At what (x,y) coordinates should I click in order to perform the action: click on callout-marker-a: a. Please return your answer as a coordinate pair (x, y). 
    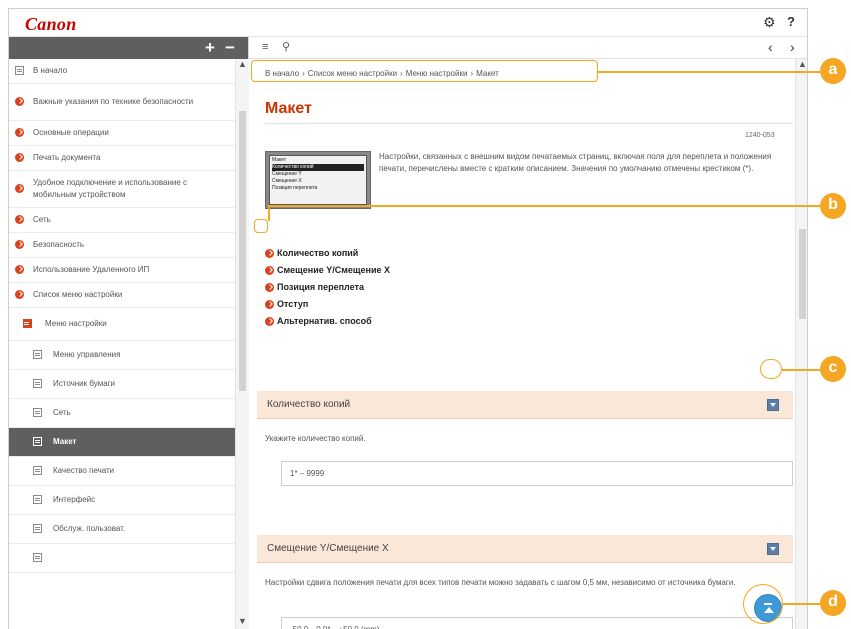
    Looking at the image, I should click on (833, 71).